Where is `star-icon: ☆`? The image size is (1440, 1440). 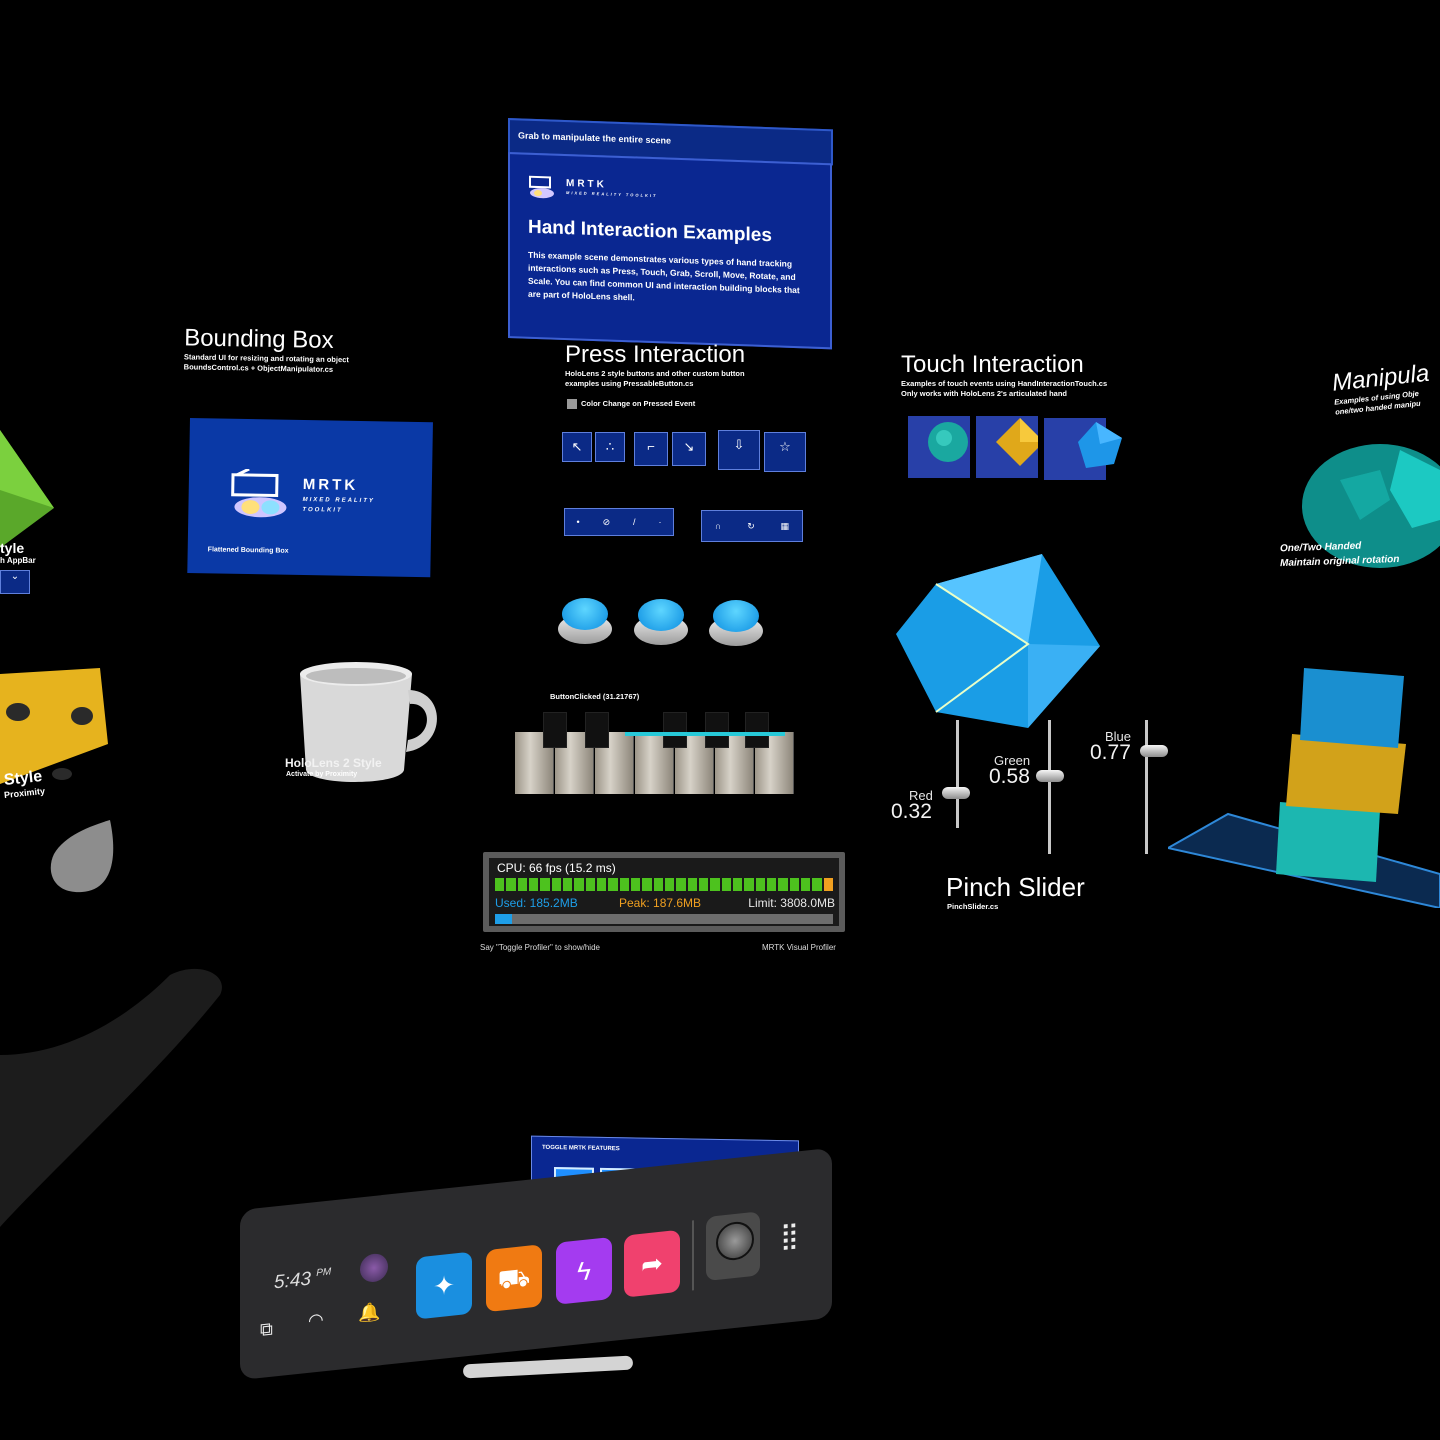 star-icon: ☆ is located at coordinates (785, 446).